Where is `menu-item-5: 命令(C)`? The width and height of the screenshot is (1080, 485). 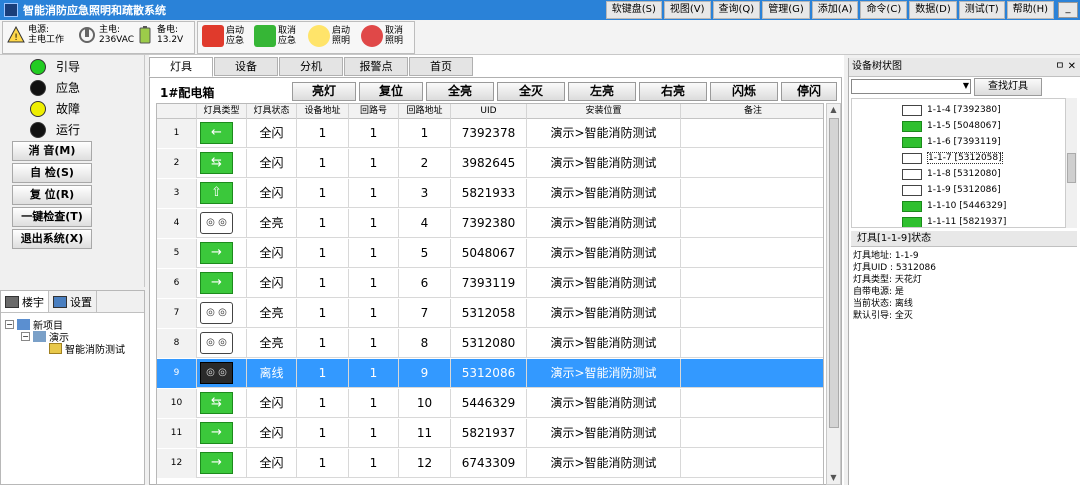
menu-item-5: 命令(C) is located at coordinates (884, 10).